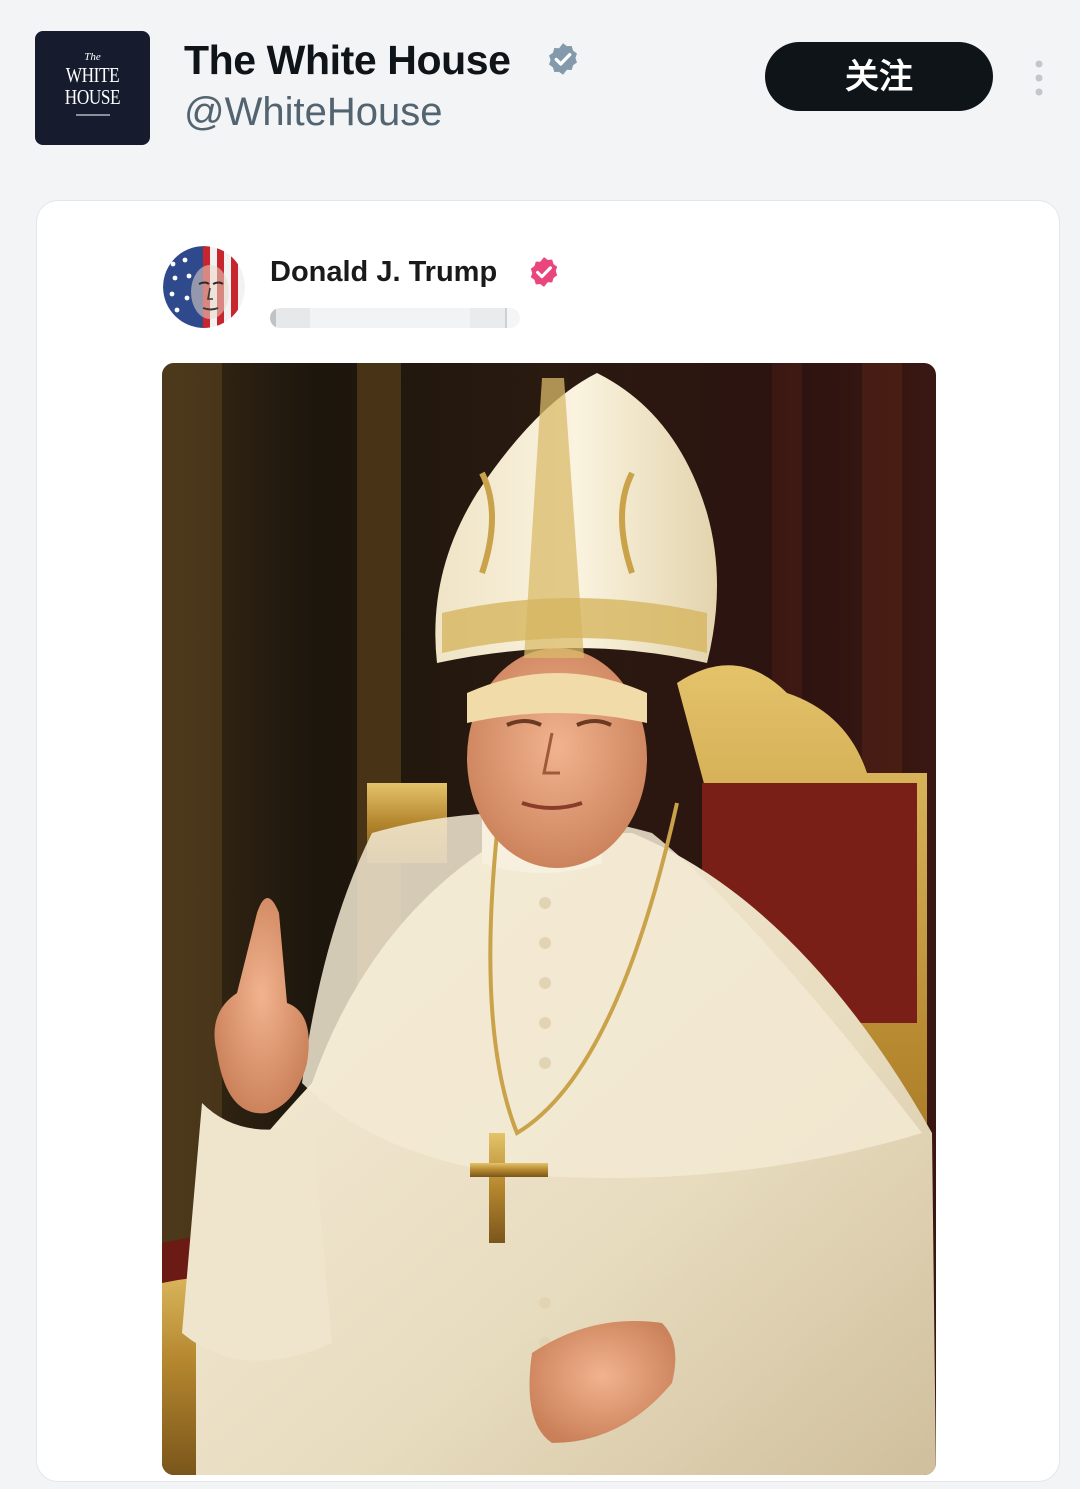  I want to click on more-vertical-icon, so click(1039, 78).